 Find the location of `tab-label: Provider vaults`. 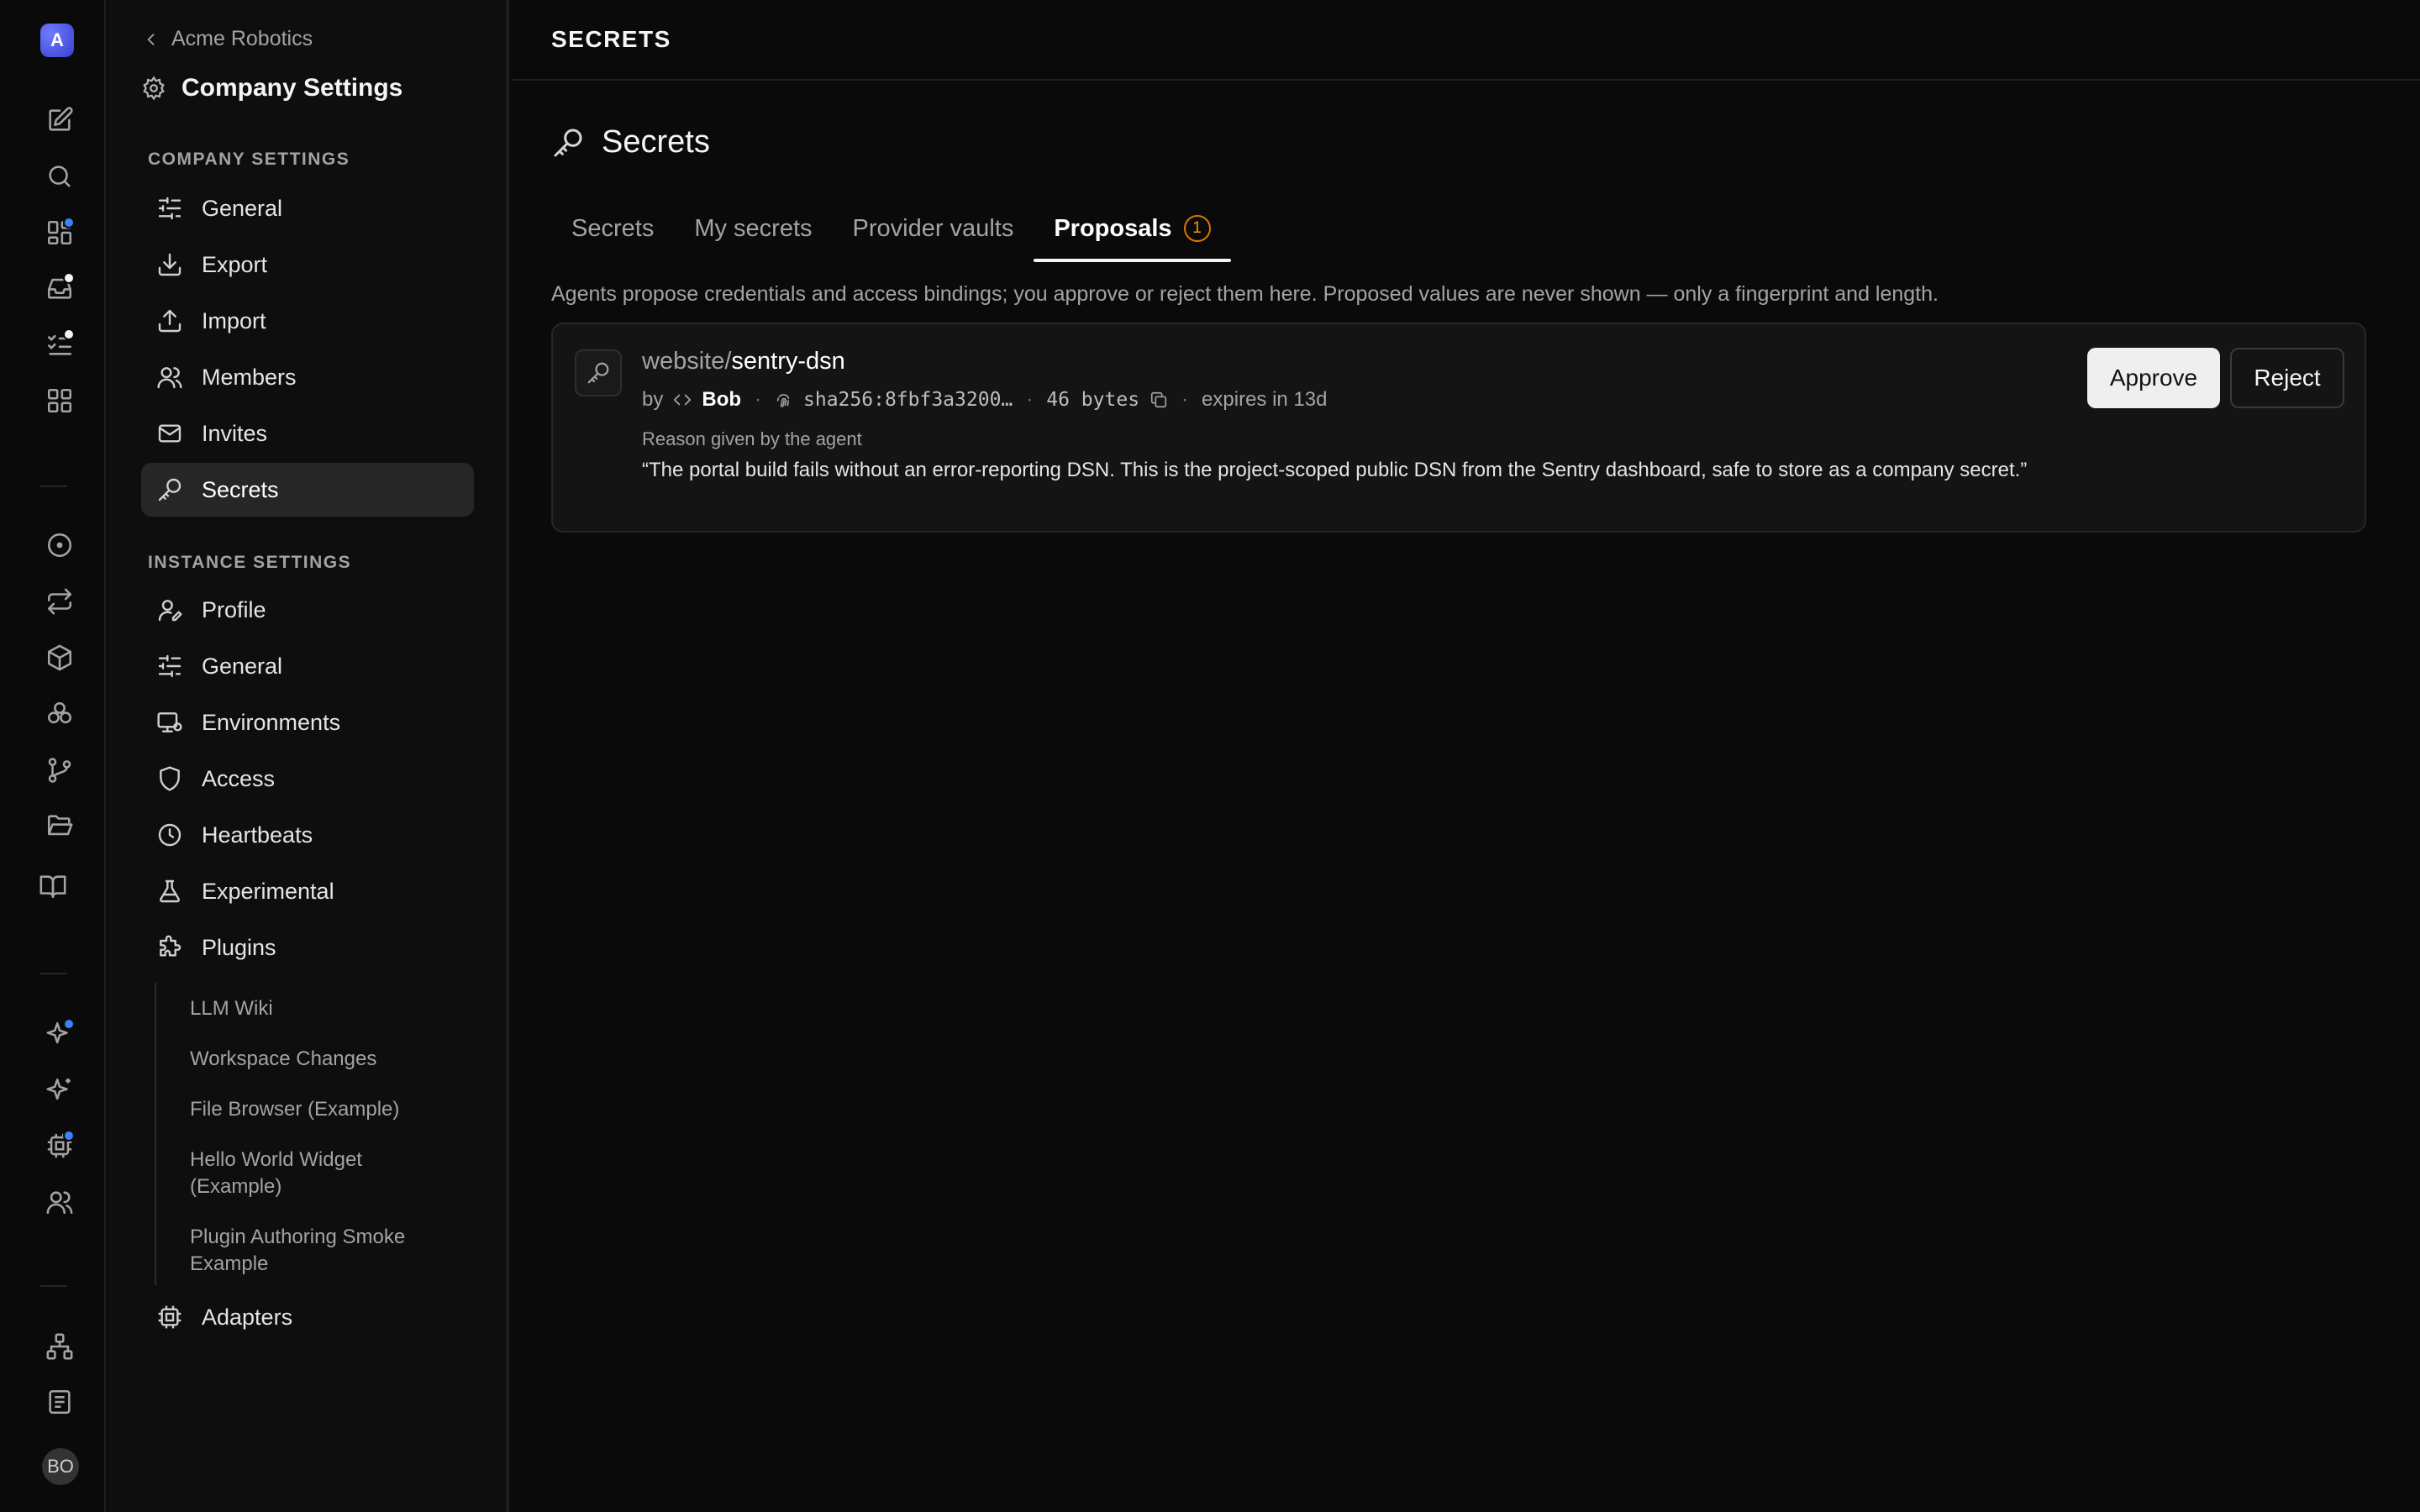

tab-label: Provider vaults is located at coordinates (933, 228).